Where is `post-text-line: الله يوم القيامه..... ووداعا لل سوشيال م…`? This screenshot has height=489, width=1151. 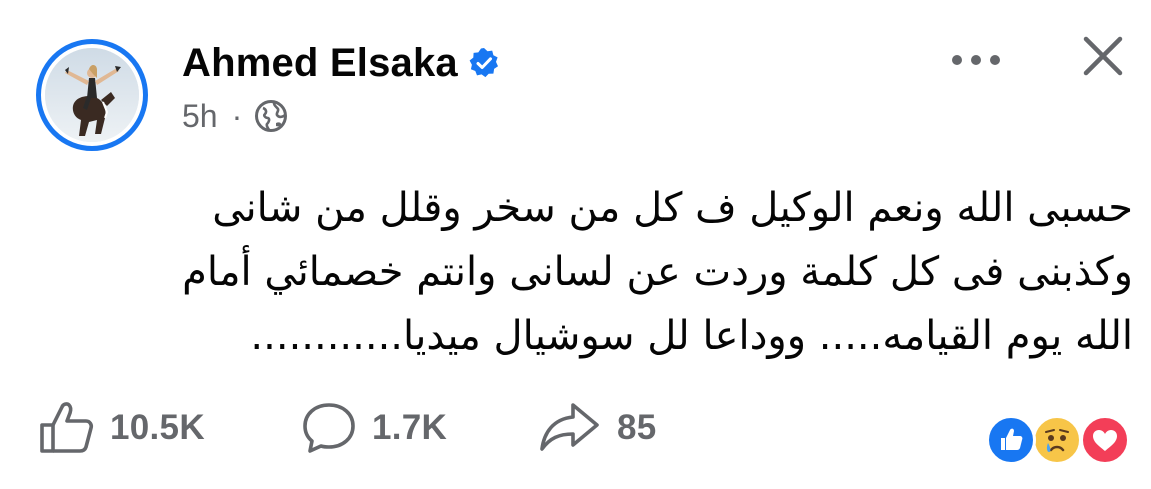 post-text-line: الله يوم القيامه..... ووداعا لل سوشيال م… is located at coordinates (691, 336).